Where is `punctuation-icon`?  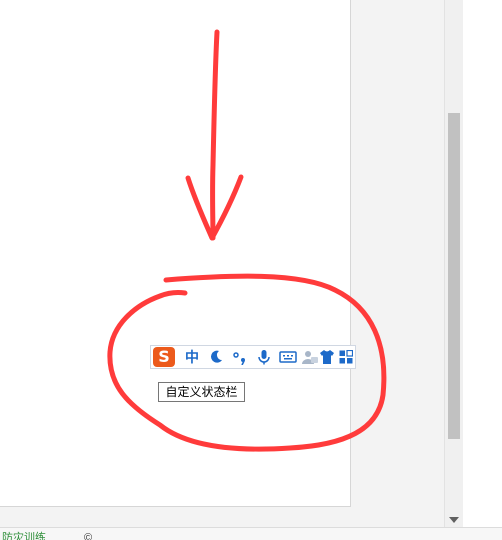
punctuation-icon is located at coordinates (239, 358).